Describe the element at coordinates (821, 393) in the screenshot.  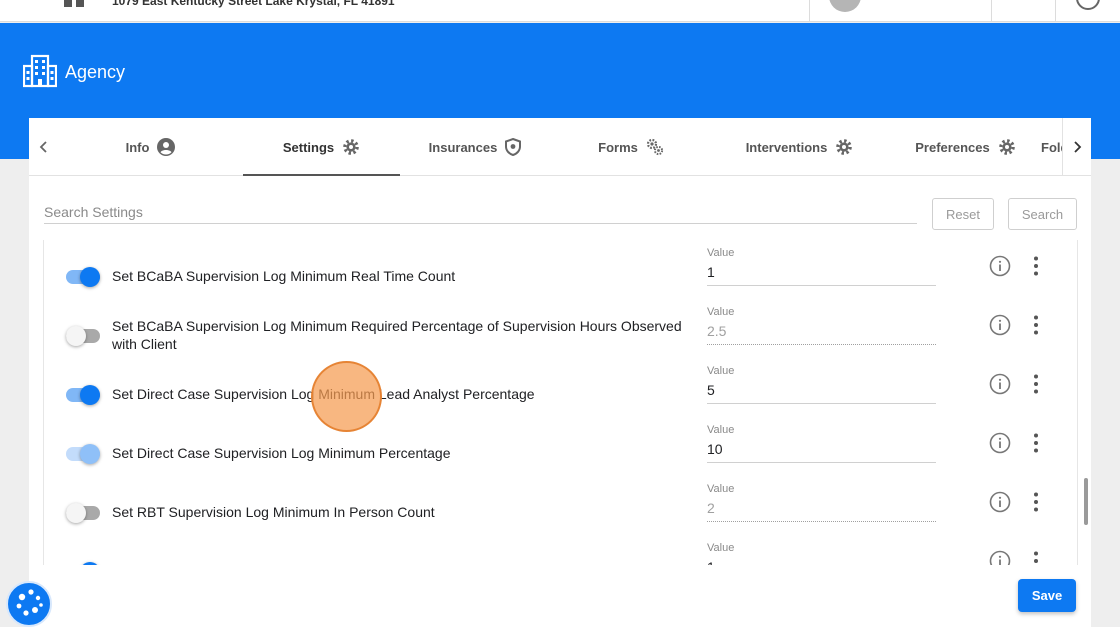
I see `value-input: 5` at that location.